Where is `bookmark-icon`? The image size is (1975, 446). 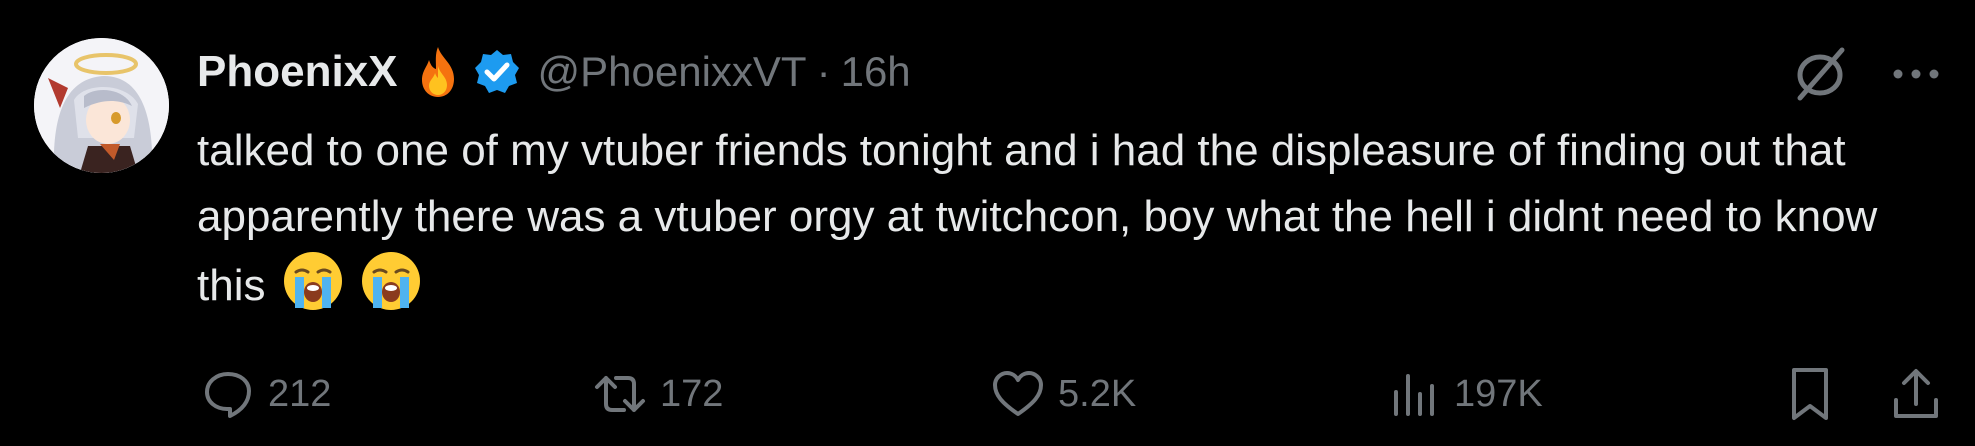 bookmark-icon is located at coordinates (1810, 394).